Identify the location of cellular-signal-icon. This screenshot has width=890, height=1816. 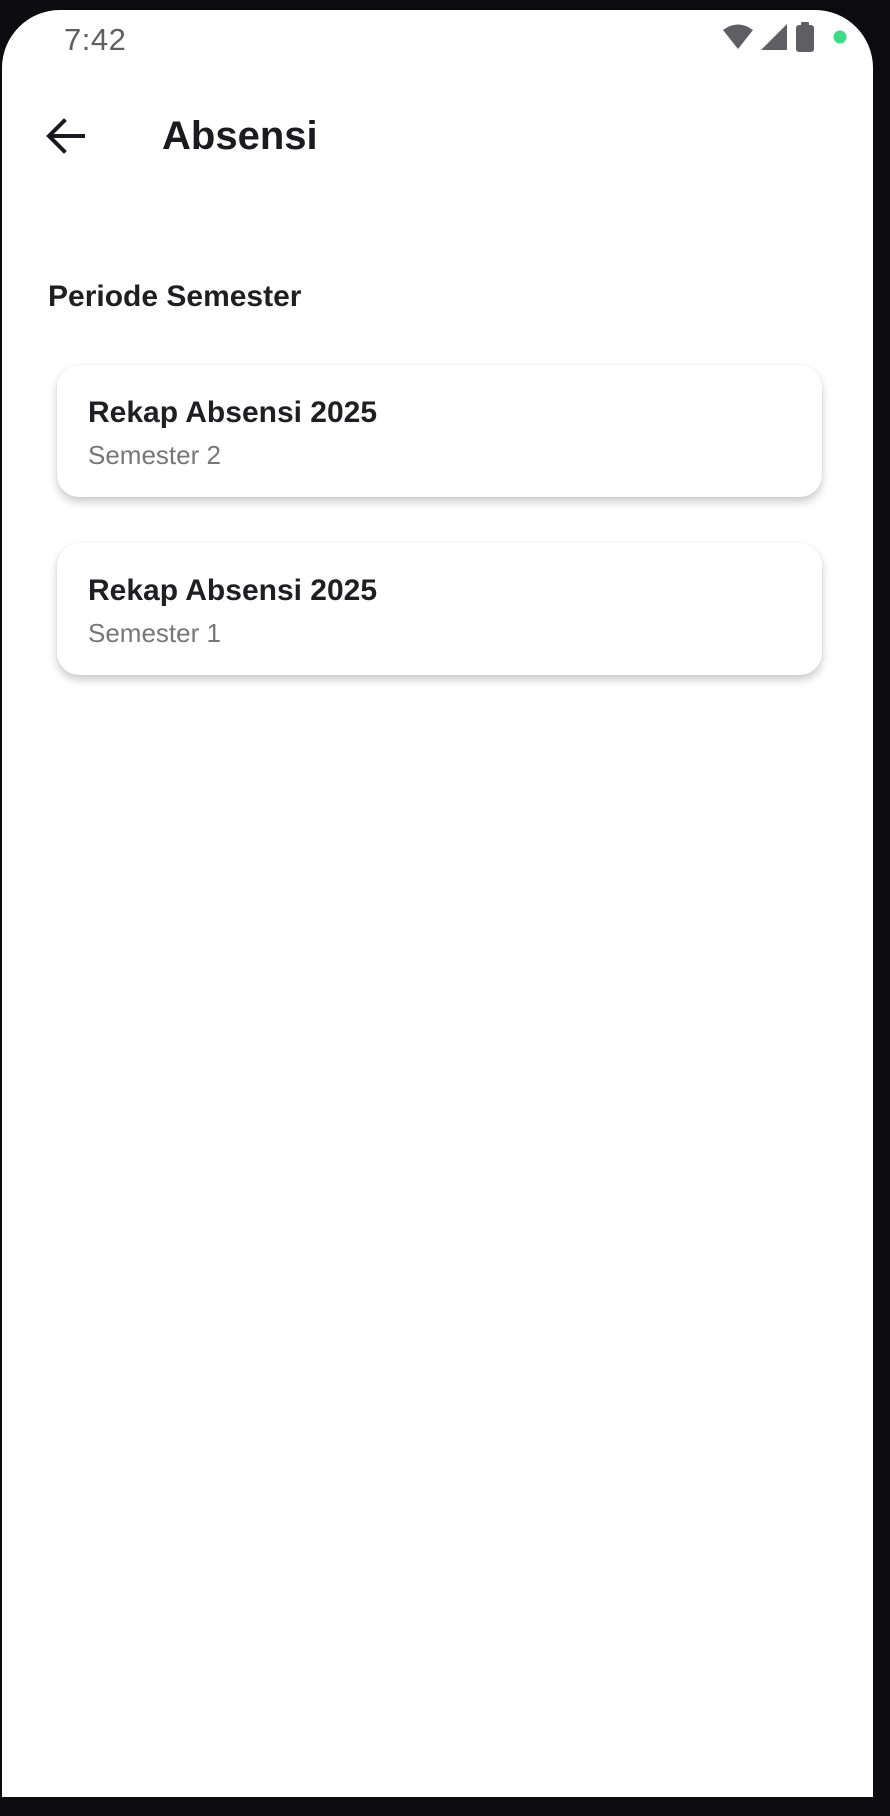
(774, 39).